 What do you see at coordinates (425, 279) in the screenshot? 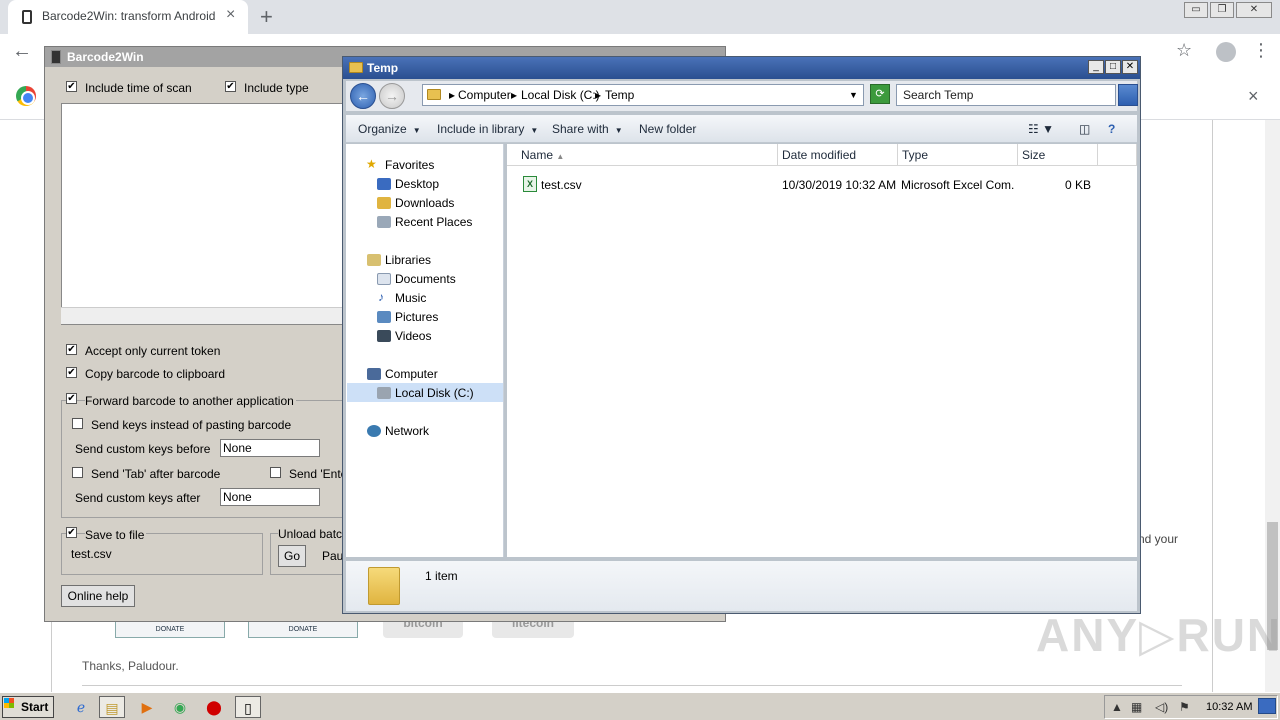
I see `nav-documents: Documents` at bounding box center [425, 279].